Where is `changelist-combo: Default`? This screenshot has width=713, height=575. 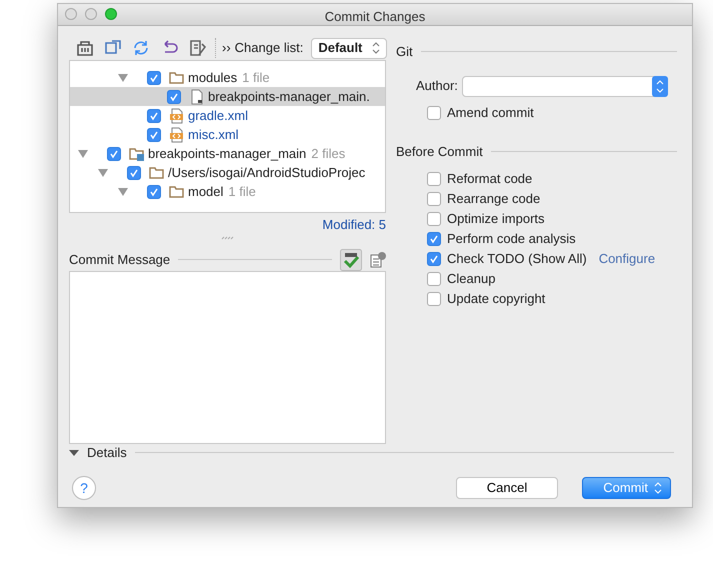
changelist-combo: Default is located at coordinates (349, 48).